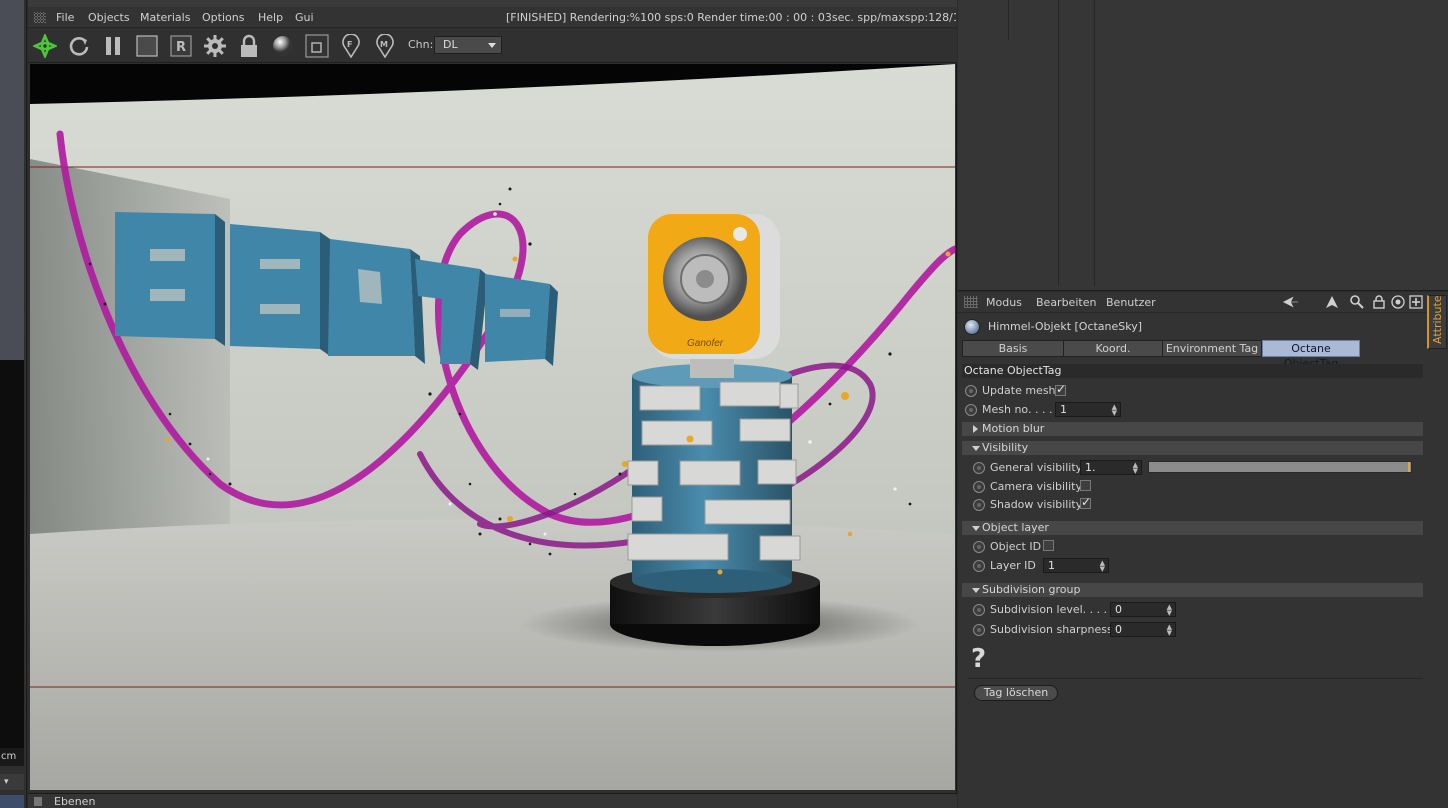  I want to click on viewer-toolbar: R F M Chn: DL, so click(492, 46).